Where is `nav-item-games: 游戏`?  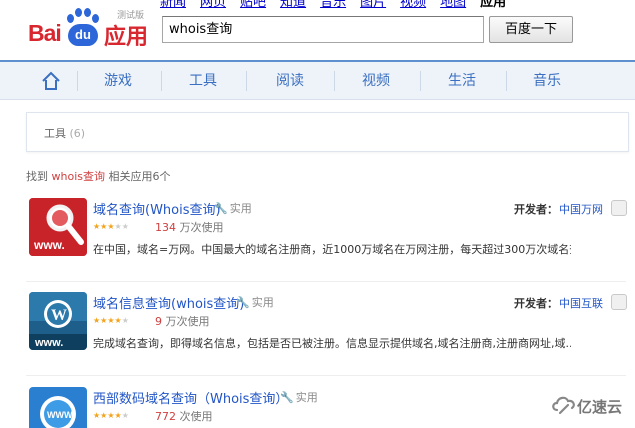 nav-item-games: 游戏 is located at coordinates (118, 81).